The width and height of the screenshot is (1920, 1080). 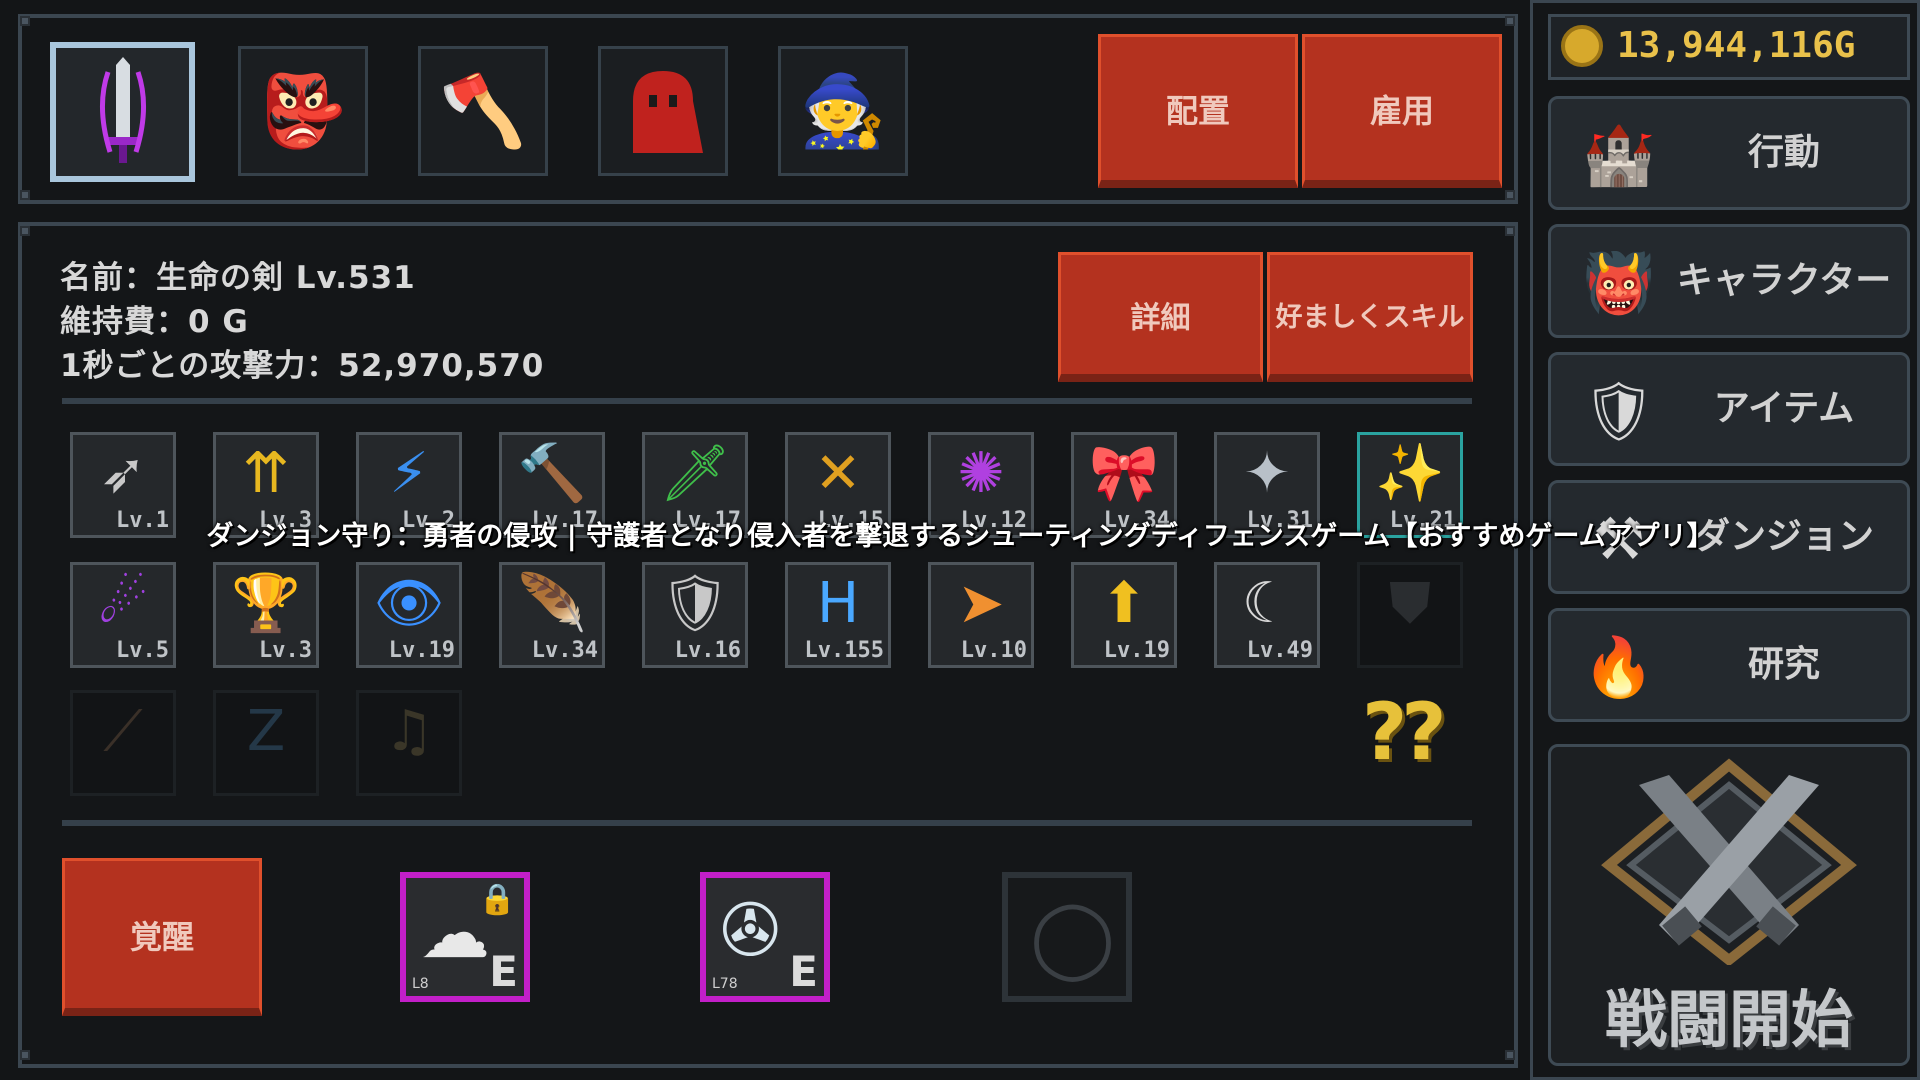 What do you see at coordinates (725, 984) in the screenshot?
I see `skill-level: L78` at bounding box center [725, 984].